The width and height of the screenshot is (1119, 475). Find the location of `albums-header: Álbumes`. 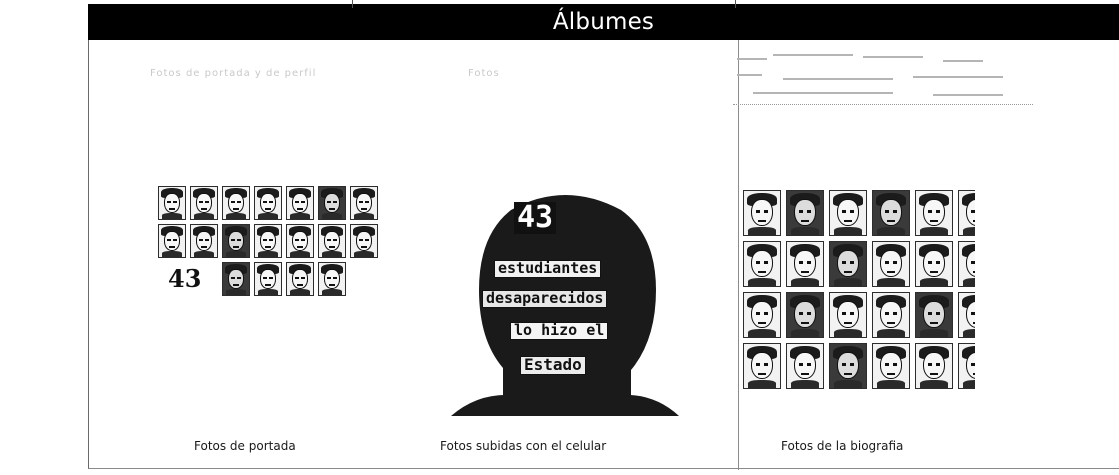

albums-header: Álbumes is located at coordinates (603, 22).